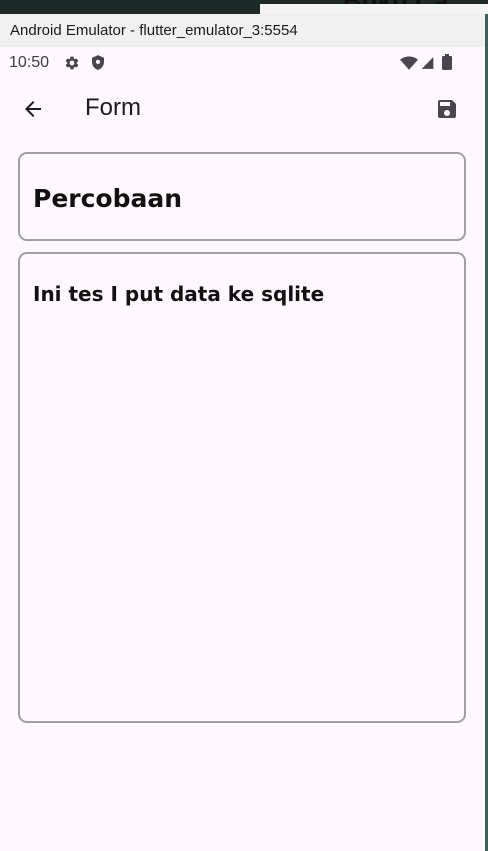 Image resolution: width=488 pixels, height=851 pixels. Describe the element at coordinates (447, 62) in the screenshot. I see `battery-icon` at that location.